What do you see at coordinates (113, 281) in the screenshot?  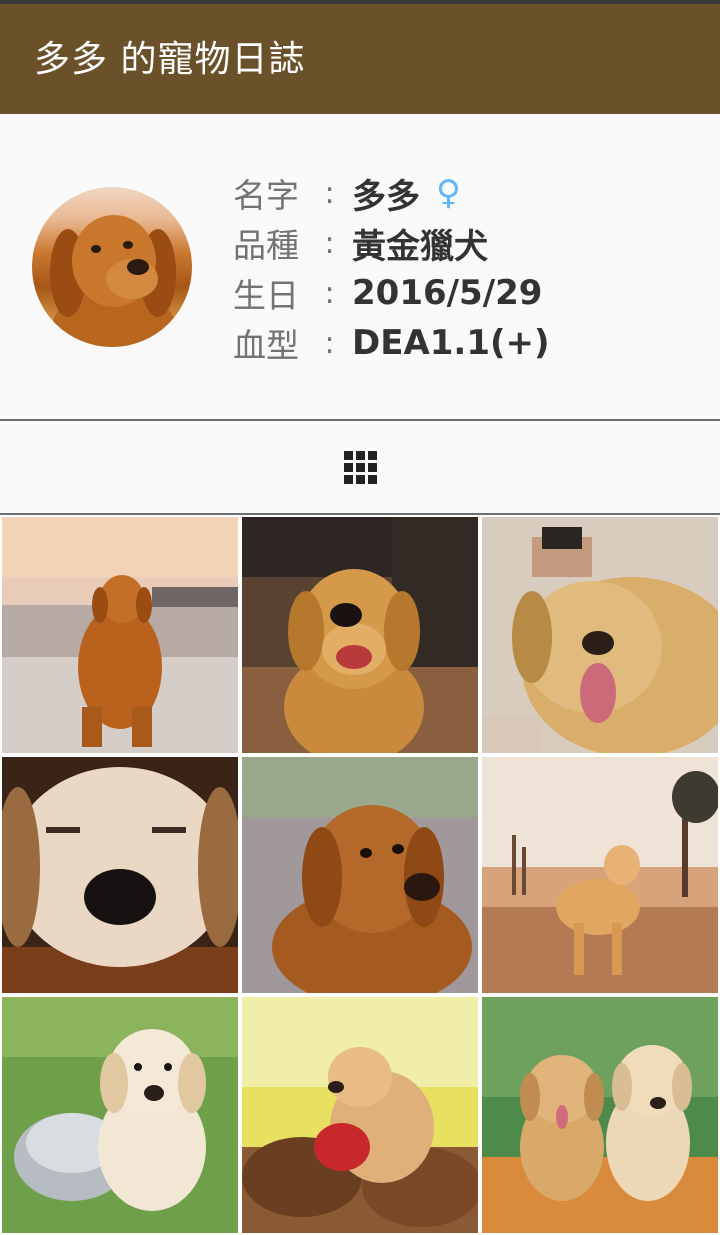 I see `dog-avatar-image` at bounding box center [113, 281].